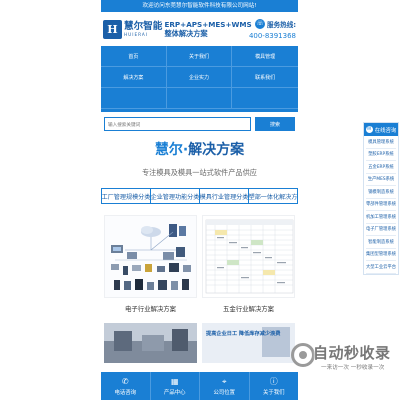 Image resolution: width=400 pixels, height=400 pixels. I want to click on product-card-promo: 提高企业日工 降低库存减少浪费, so click(248, 343).